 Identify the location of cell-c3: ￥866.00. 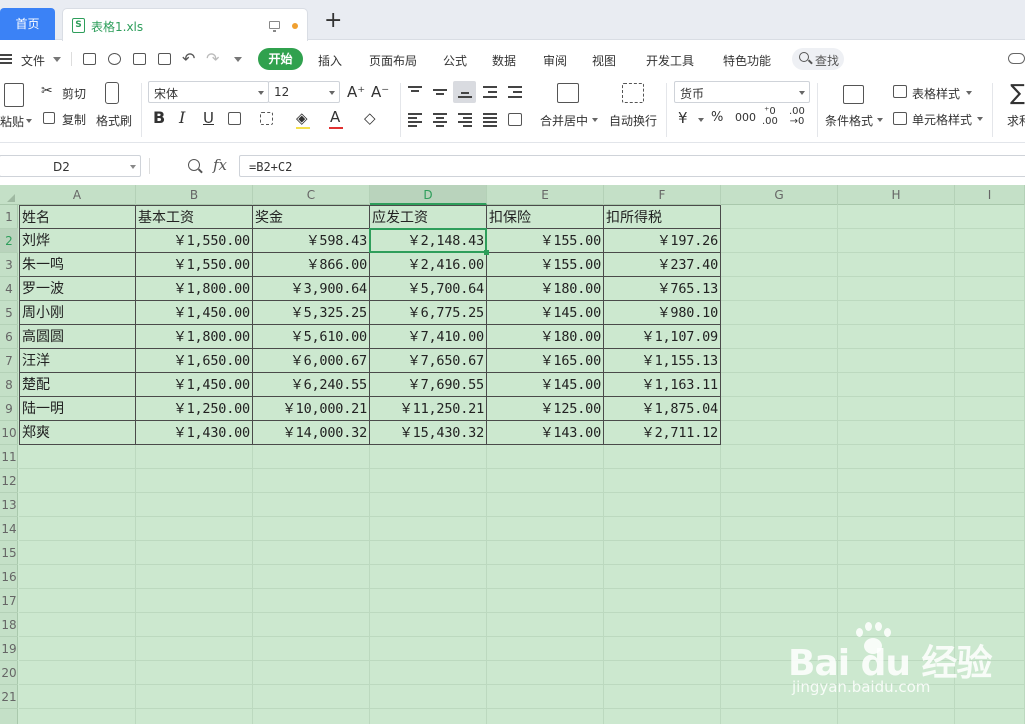
(311, 265).